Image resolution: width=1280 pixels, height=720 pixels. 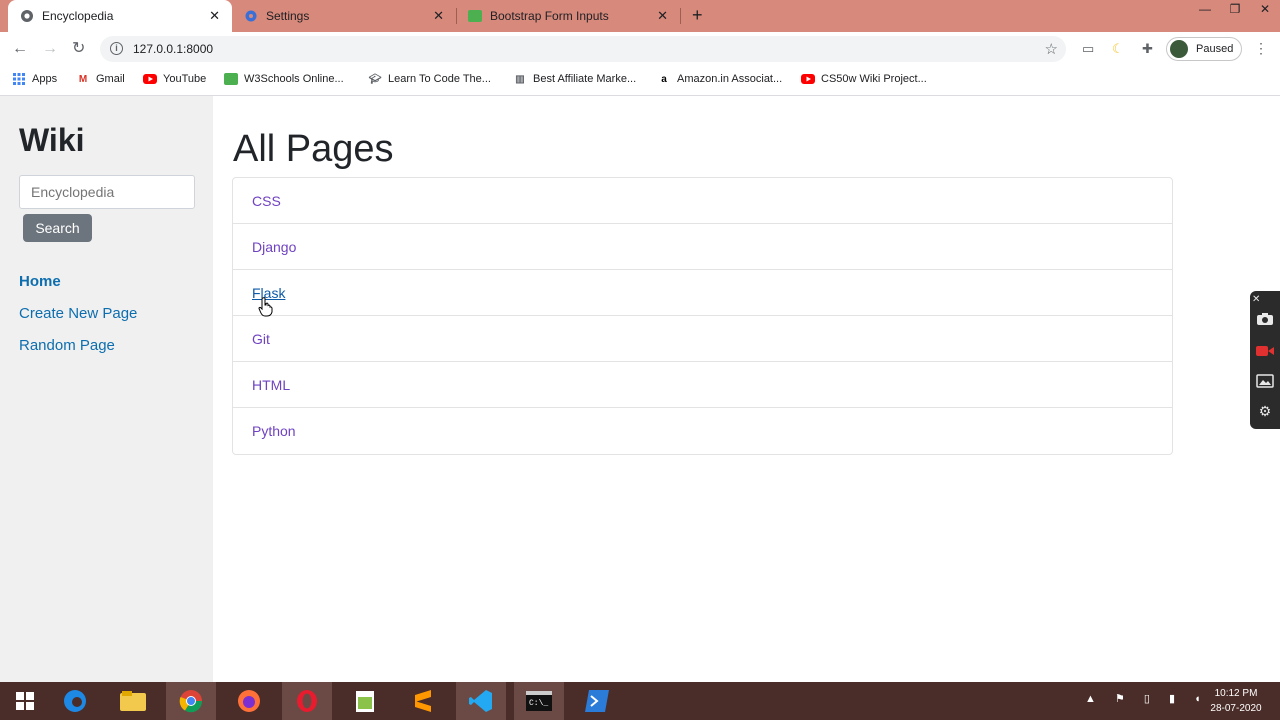 I want to click on sidebar-link-create-new-page: Create New Page, so click(x=78, y=313).